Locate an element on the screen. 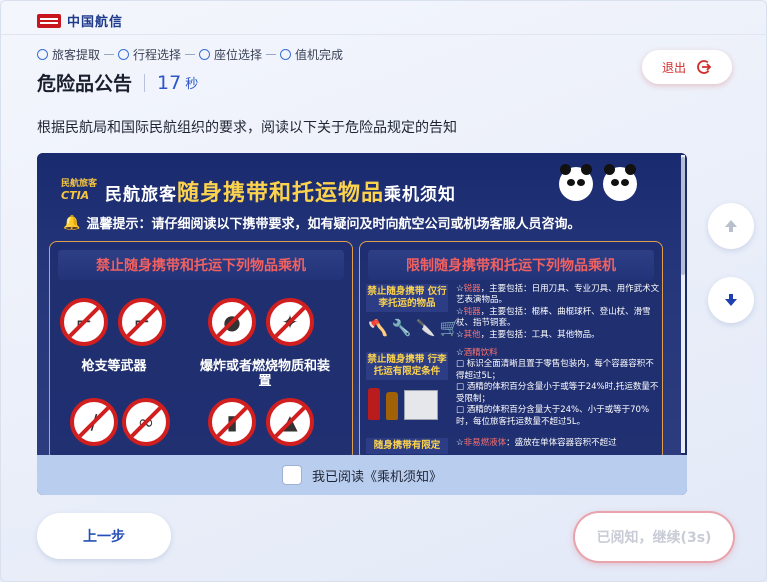 This screenshot has width=767, height=582. logo: 中国航信 is located at coordinates (80, 20).